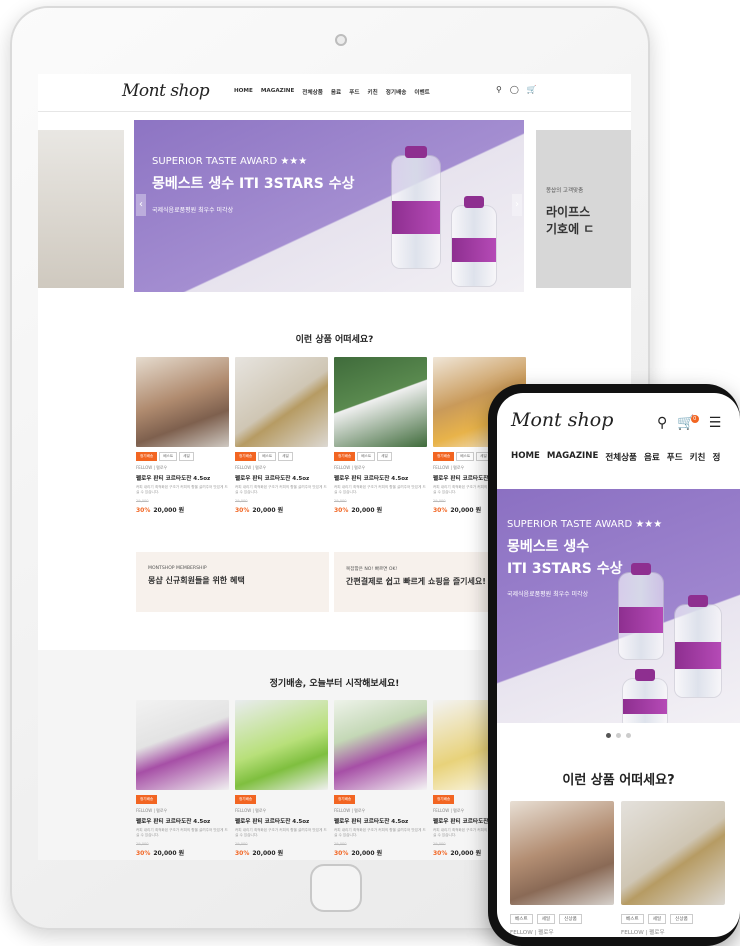 The height and width of the screenshot is (946, 740). Describe the element at coordinates (421, 92) in the screenshot. I see `nav-item-event: 이벤트` at that location.